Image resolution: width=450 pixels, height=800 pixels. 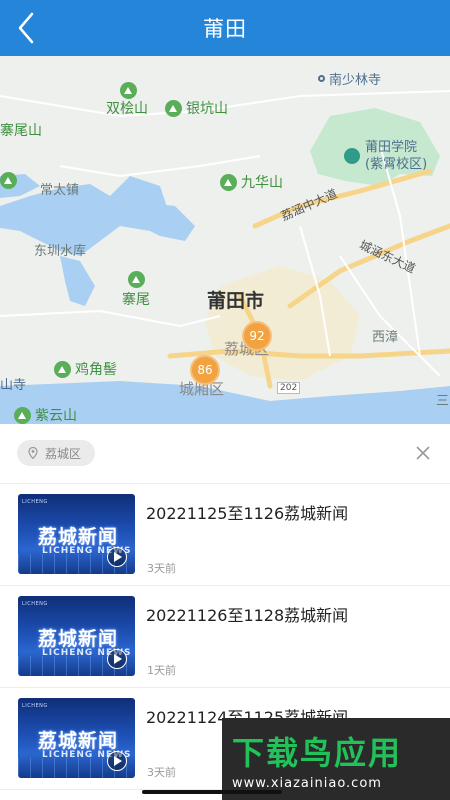 I want to click on place-changtai: 常太镇, so click(x=60, y=190).